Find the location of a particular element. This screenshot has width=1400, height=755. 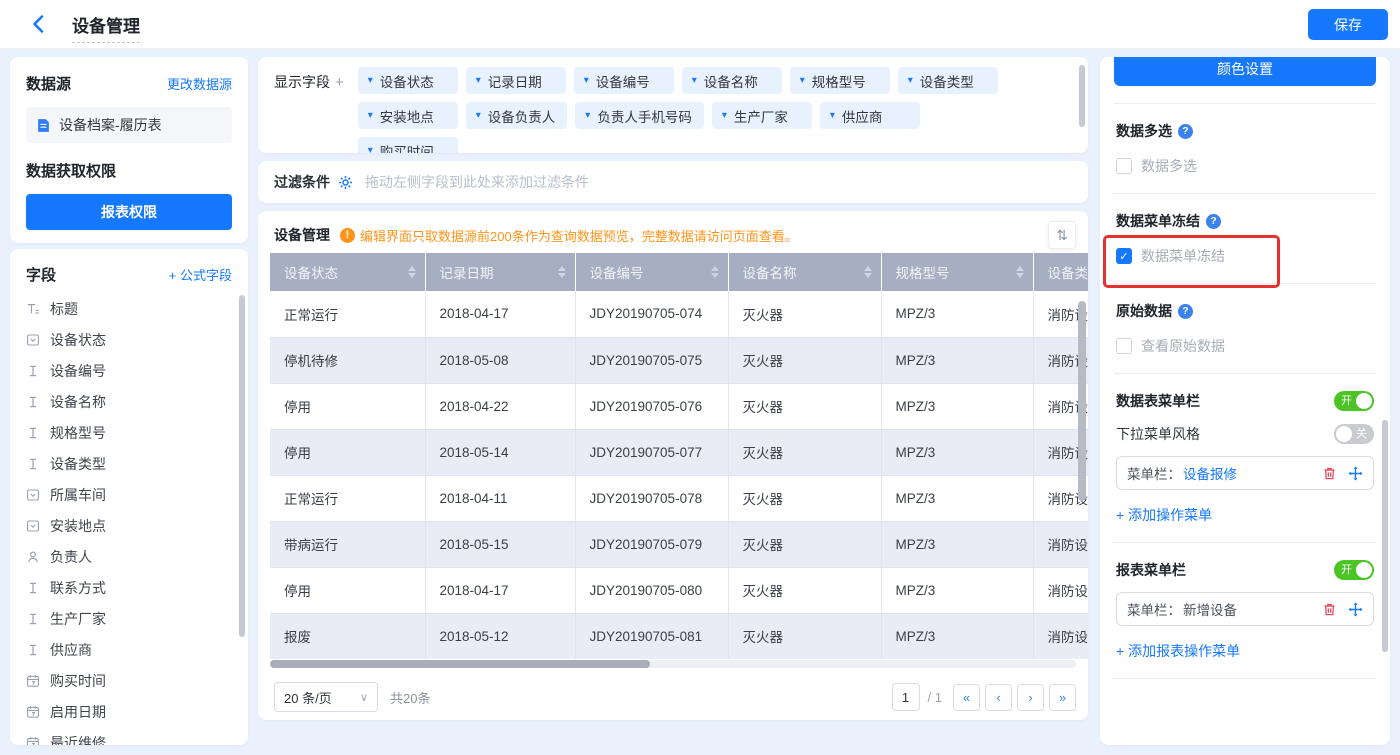

field-item: 购买时间 is located at coordinates (129, 680).